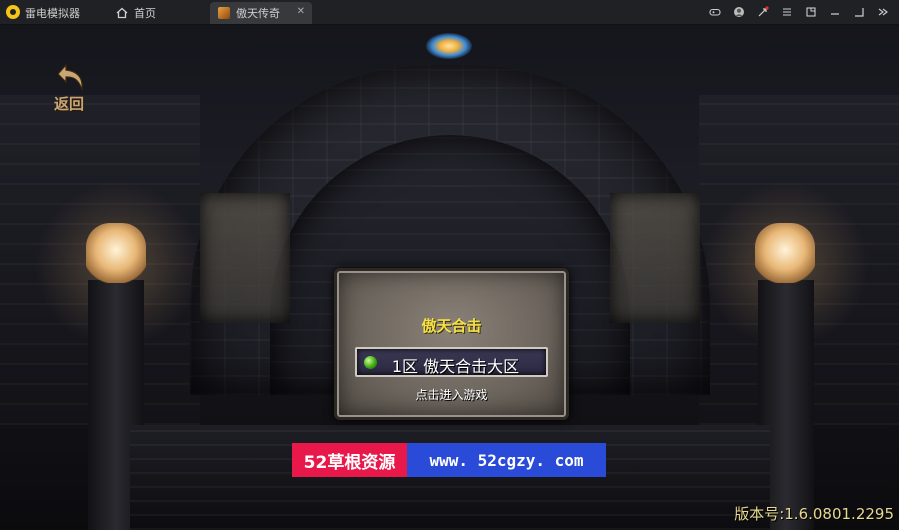 This screenshot has width=899, height=530. I want to click on game-tab-icon, so click(224, 13).